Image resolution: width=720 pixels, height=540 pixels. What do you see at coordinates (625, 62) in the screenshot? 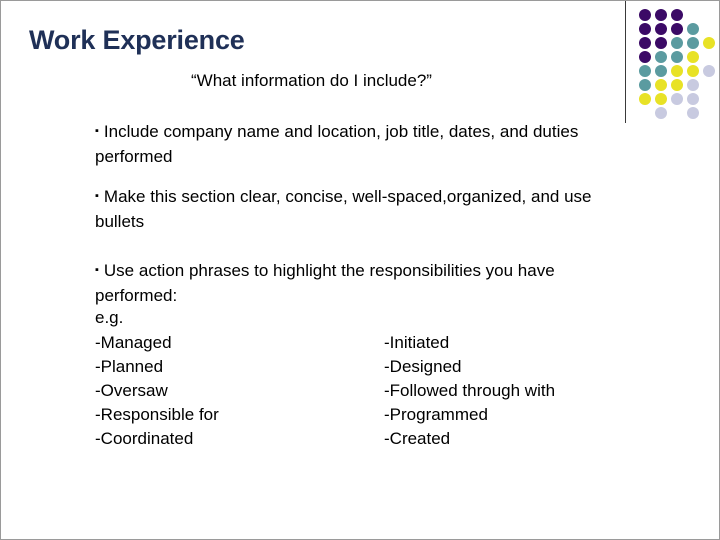
I see `vertical-rule-divider` at bounding box center [625, 62].